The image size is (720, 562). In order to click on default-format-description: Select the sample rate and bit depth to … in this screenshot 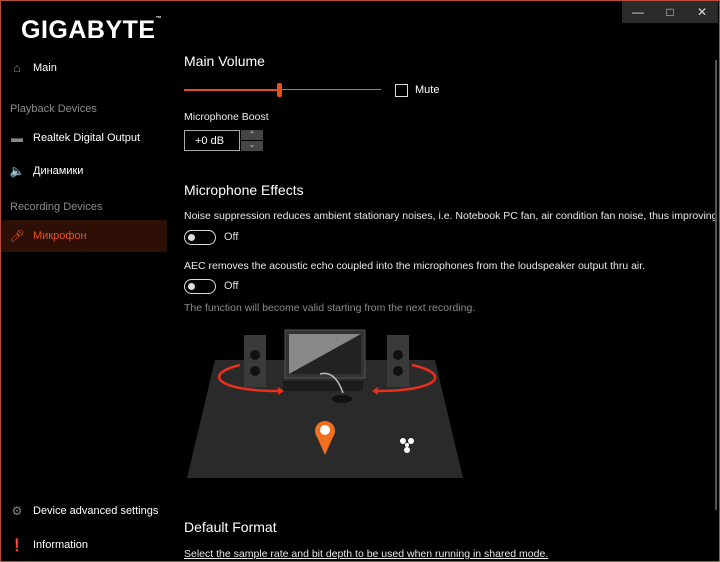, I will do `click(366, 554)`.